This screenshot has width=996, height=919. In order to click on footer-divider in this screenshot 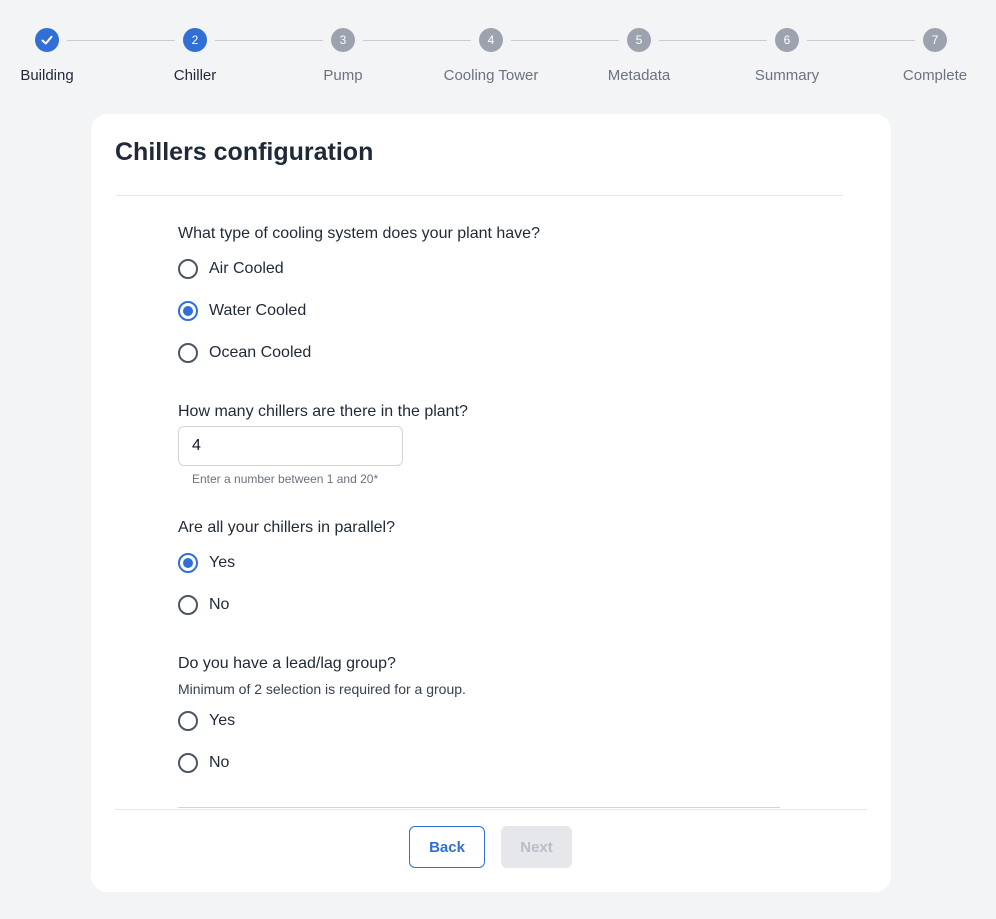, I will do `click(491, 809)`.